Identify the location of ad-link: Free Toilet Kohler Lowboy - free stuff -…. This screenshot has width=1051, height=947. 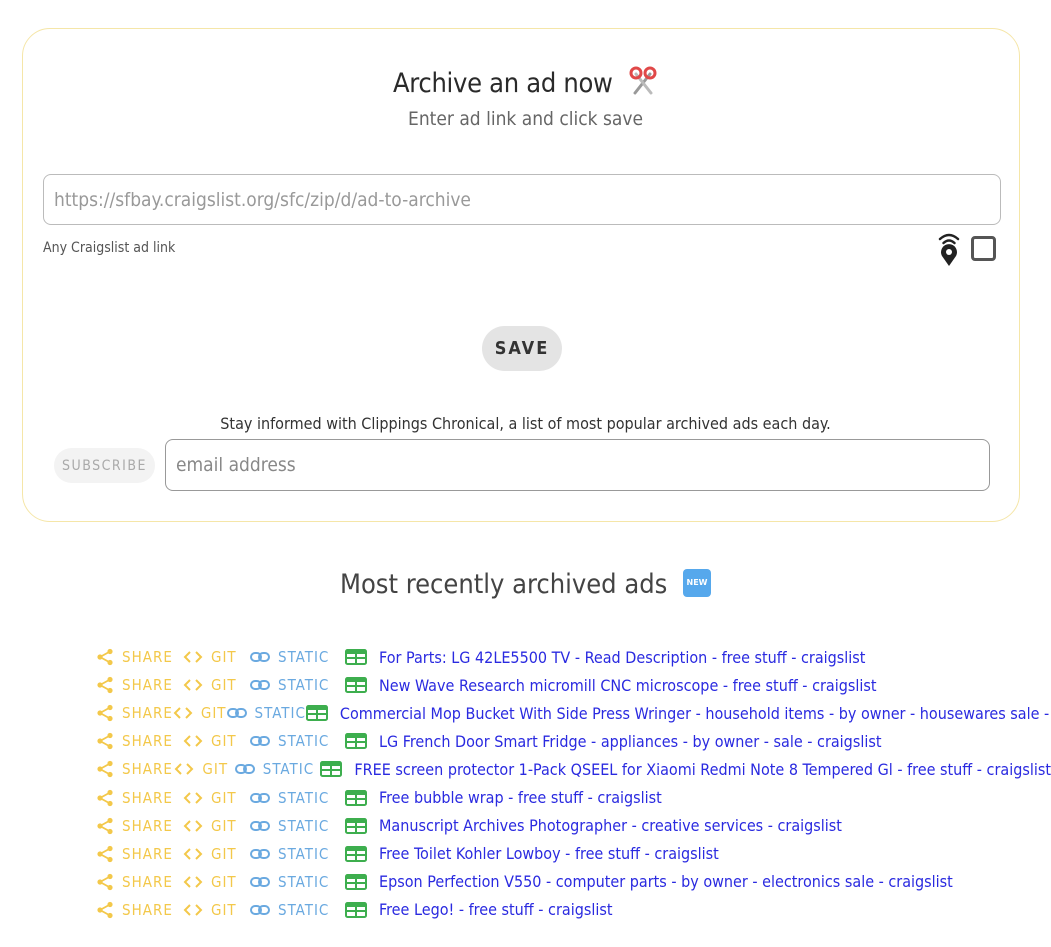
(532, 853).